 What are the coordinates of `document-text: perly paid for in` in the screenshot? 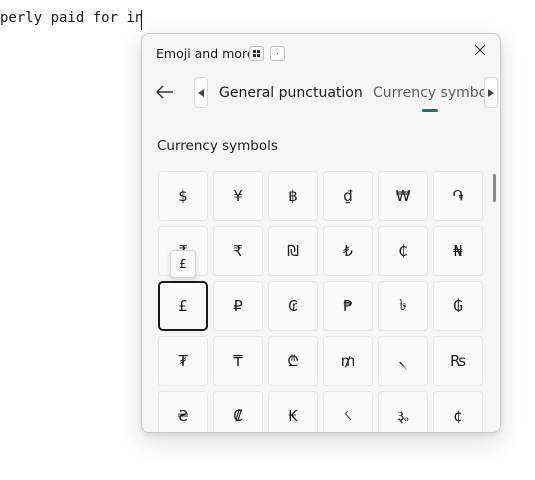 It's located at (72, 18).